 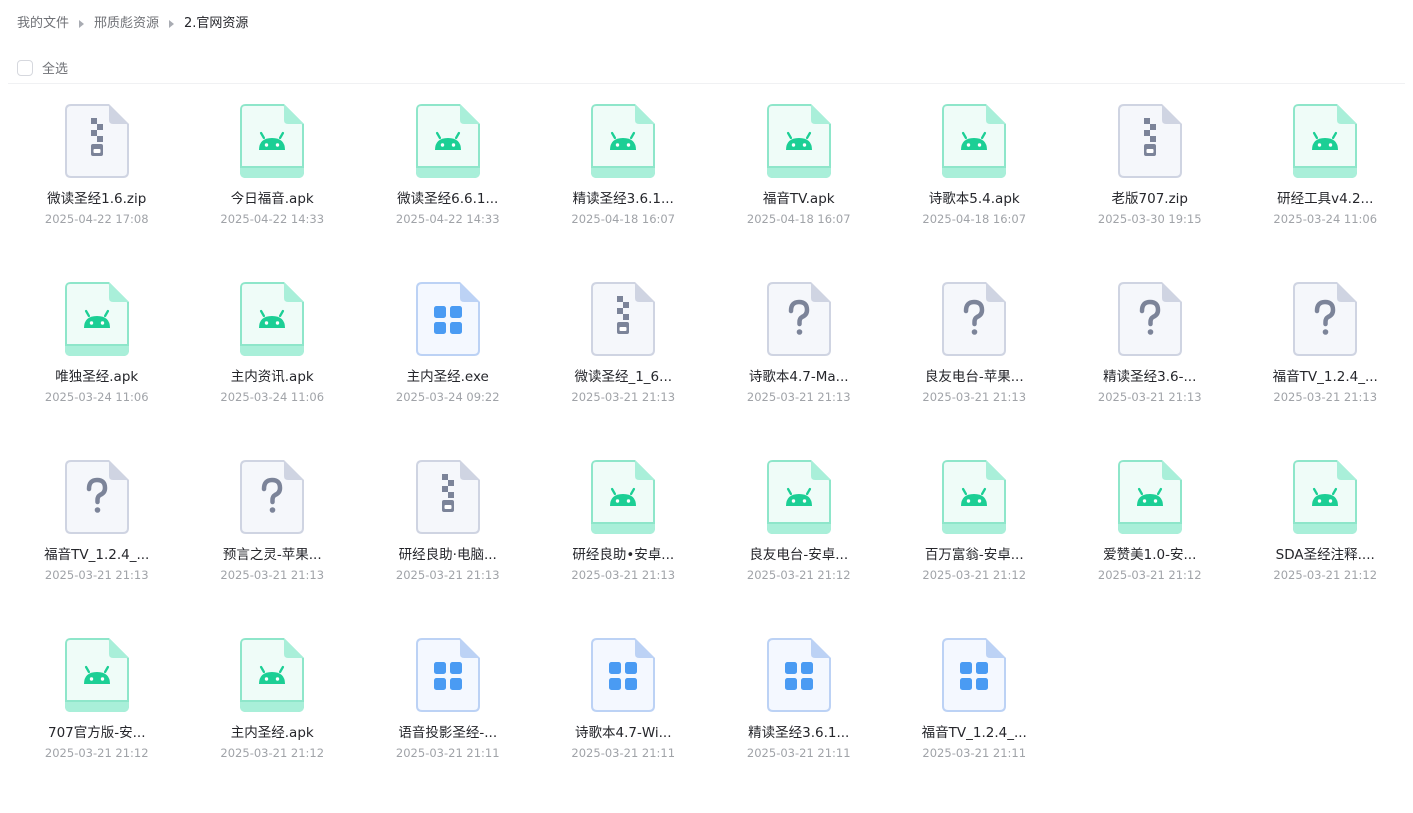 What do you see at coordinates (97, 719) in the screenshot?
I see `file-item: 707官方版-安... 2025-03-21 21:12` at bounding box center [97, 719].